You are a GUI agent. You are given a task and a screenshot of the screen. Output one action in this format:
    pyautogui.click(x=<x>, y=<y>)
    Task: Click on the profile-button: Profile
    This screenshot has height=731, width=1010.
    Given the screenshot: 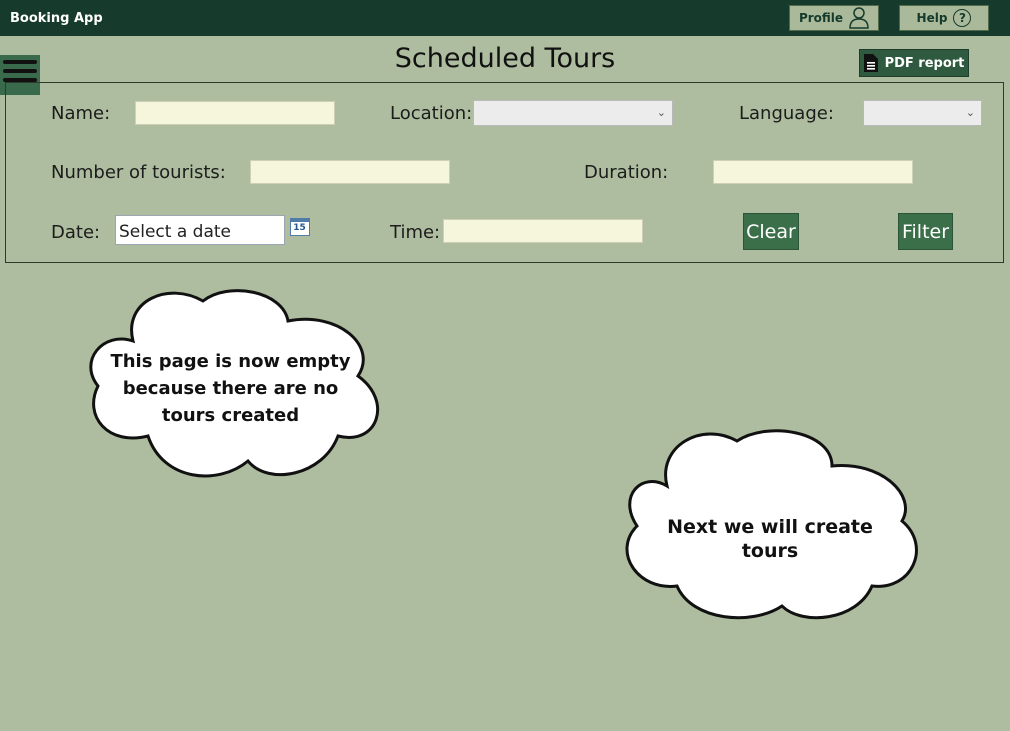 What is the action you would take?
    pyautogui.click(x=834, y=18)
    